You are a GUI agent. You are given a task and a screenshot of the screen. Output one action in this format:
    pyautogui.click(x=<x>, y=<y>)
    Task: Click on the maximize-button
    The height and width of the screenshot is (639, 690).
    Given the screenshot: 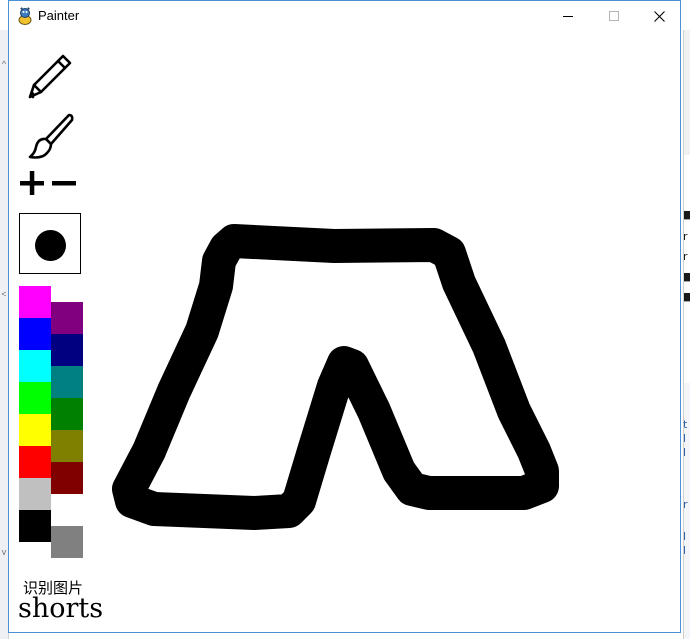 What is the action you would take?
    pyautogui.click(x=614, y=16)
    